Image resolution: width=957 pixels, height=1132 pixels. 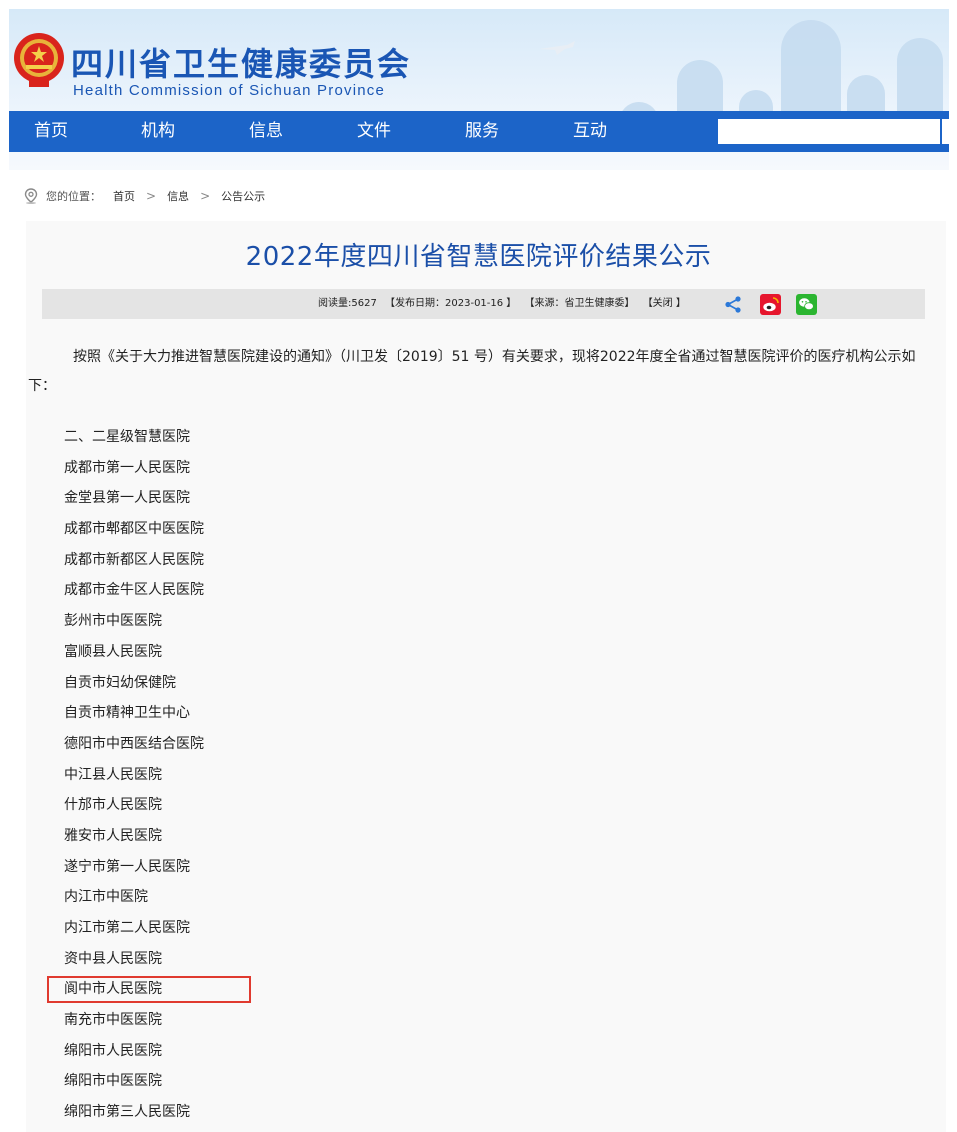 I want to click on site-subtitle: Health Commission of Sichuan Province, so click(x=229, y=90).